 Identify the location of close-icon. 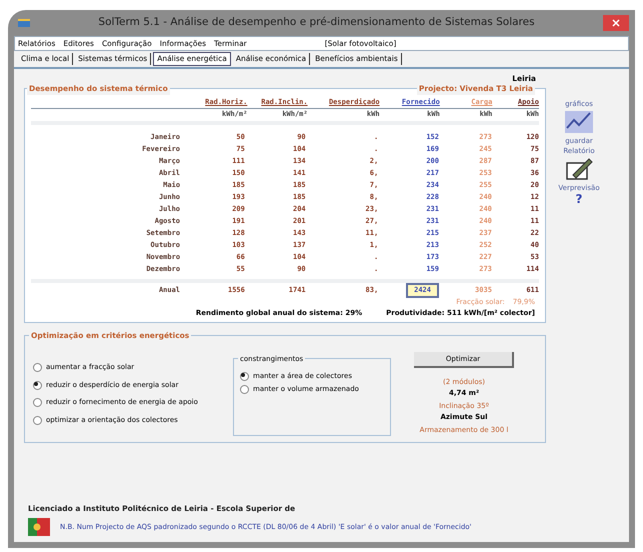
(616, 23).